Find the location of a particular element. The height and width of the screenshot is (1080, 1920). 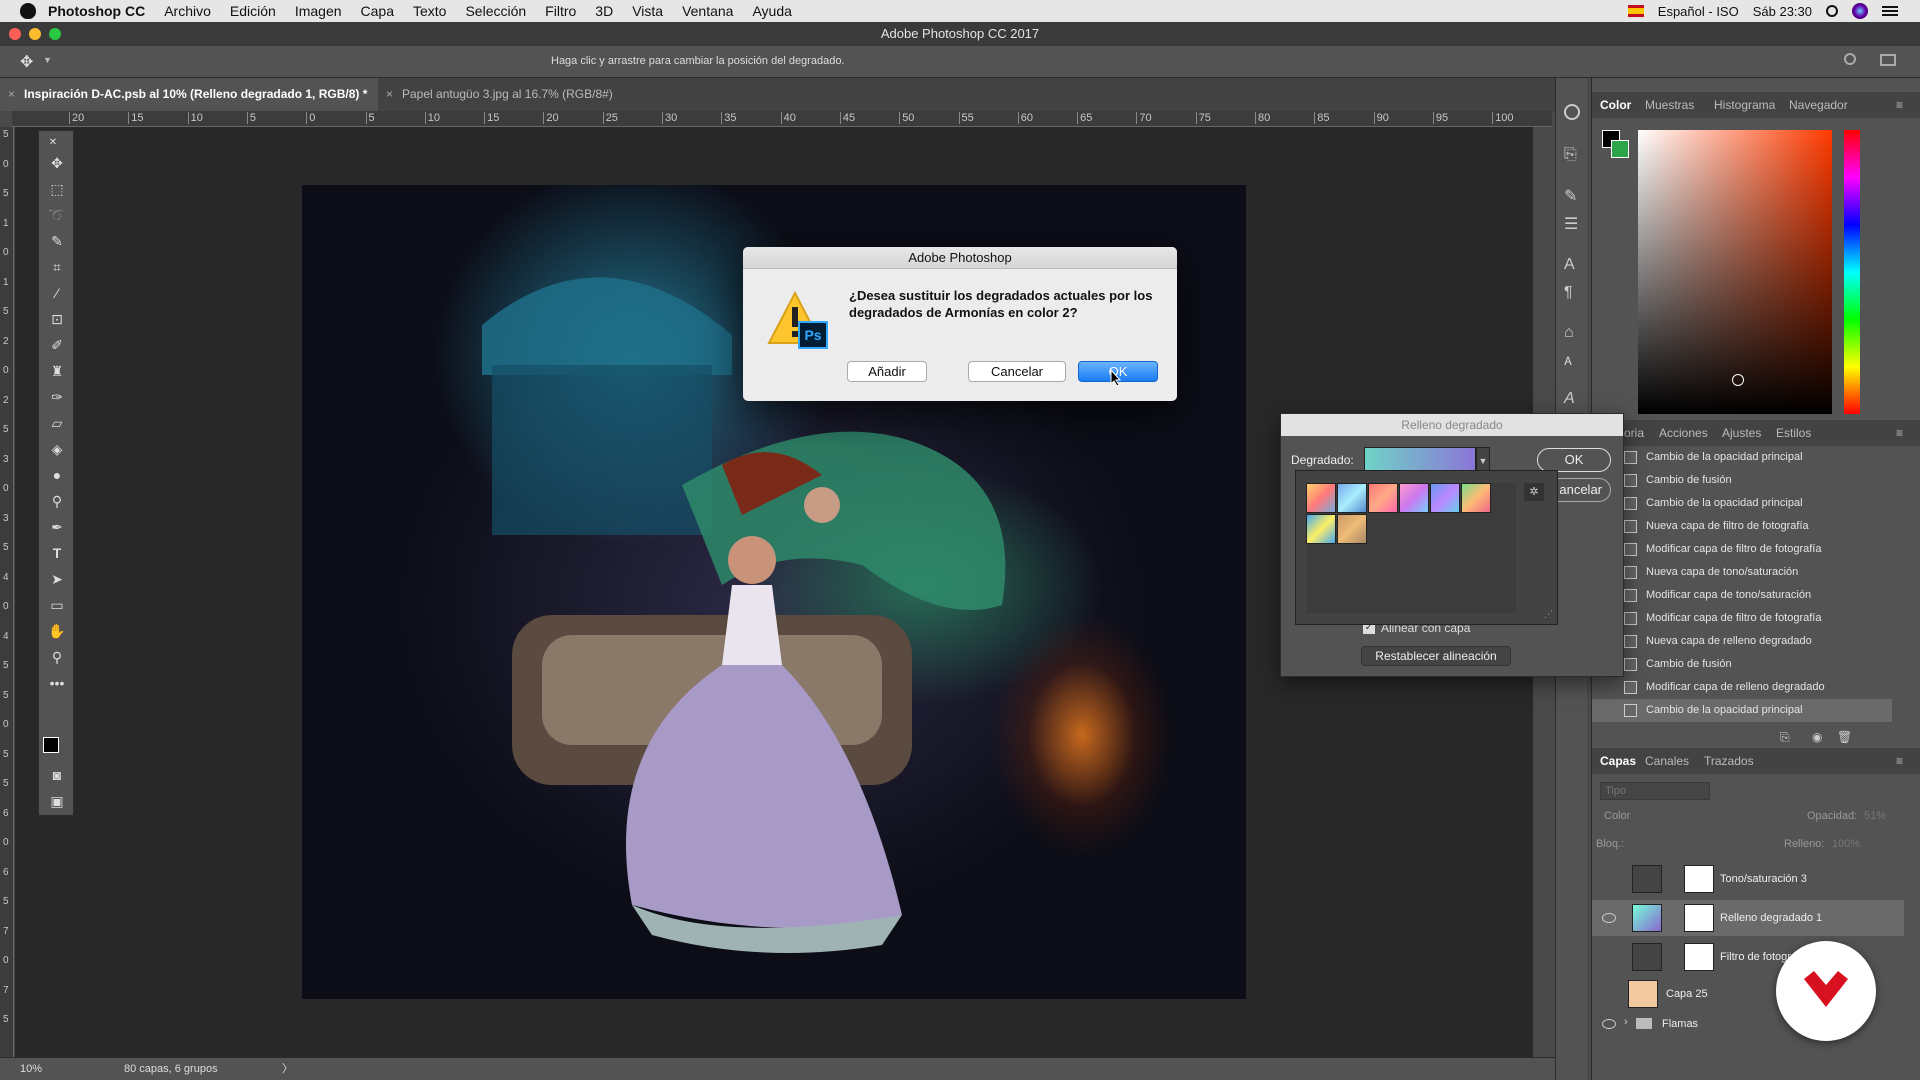

status-menu-arrow: 〉 is located at coordinates (287, 1069).